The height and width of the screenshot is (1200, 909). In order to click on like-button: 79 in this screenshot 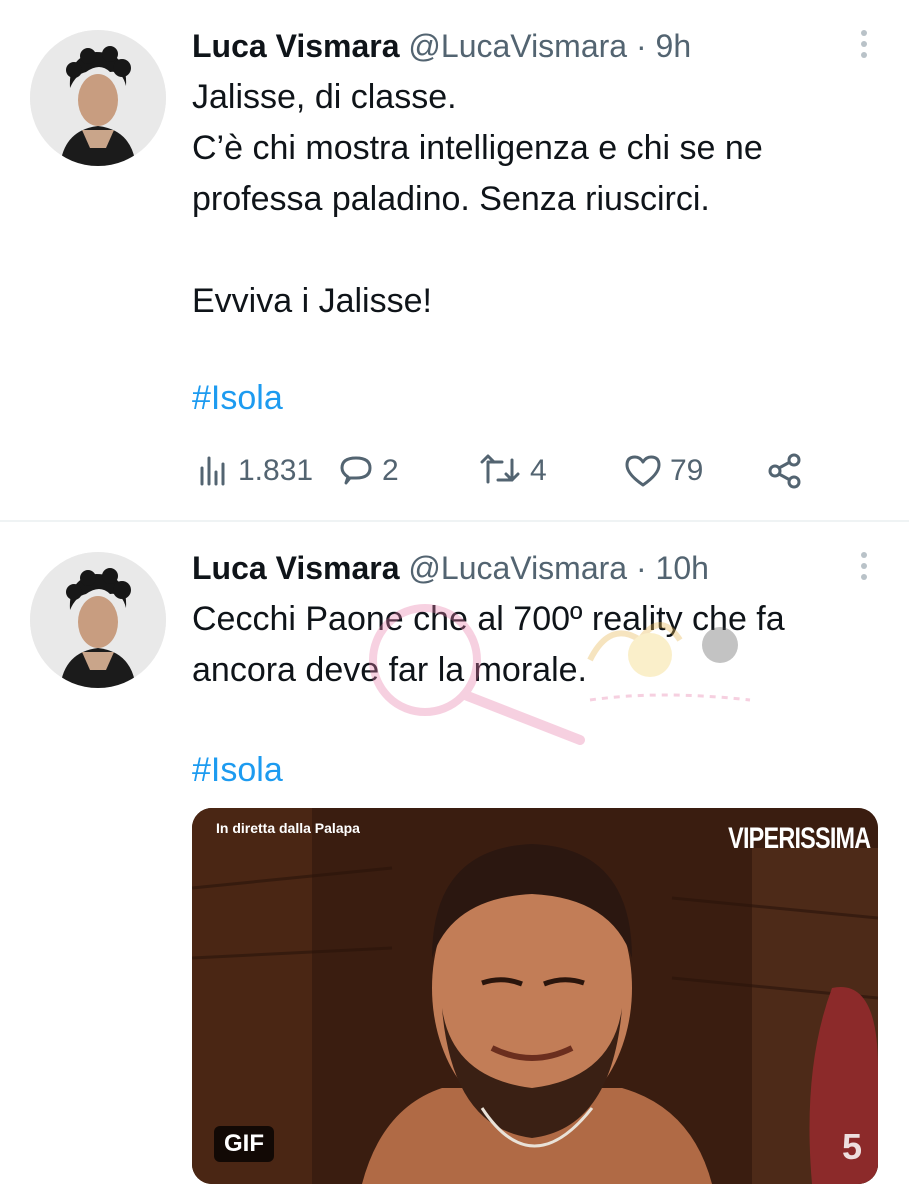, I will do `click(663, 471)`.